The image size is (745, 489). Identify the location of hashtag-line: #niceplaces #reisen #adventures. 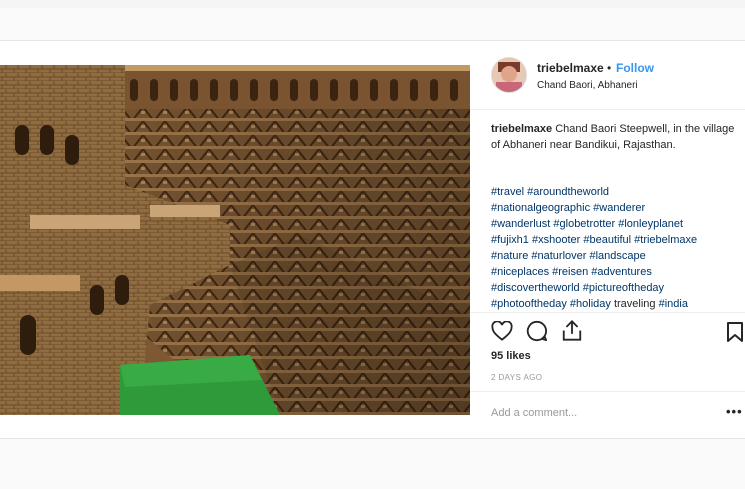
(616, 272).